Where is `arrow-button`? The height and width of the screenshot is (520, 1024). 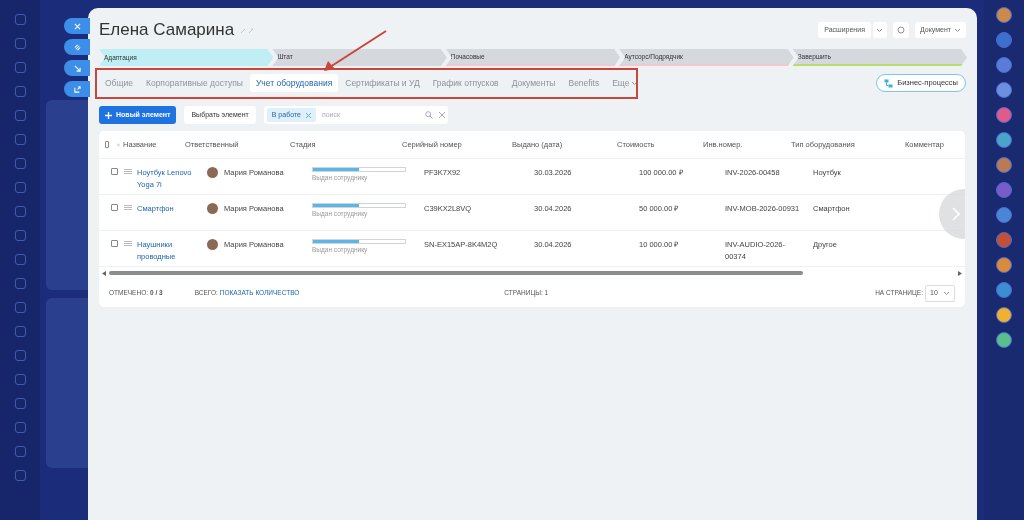 arrow-button is located at coordinates (77, 68).